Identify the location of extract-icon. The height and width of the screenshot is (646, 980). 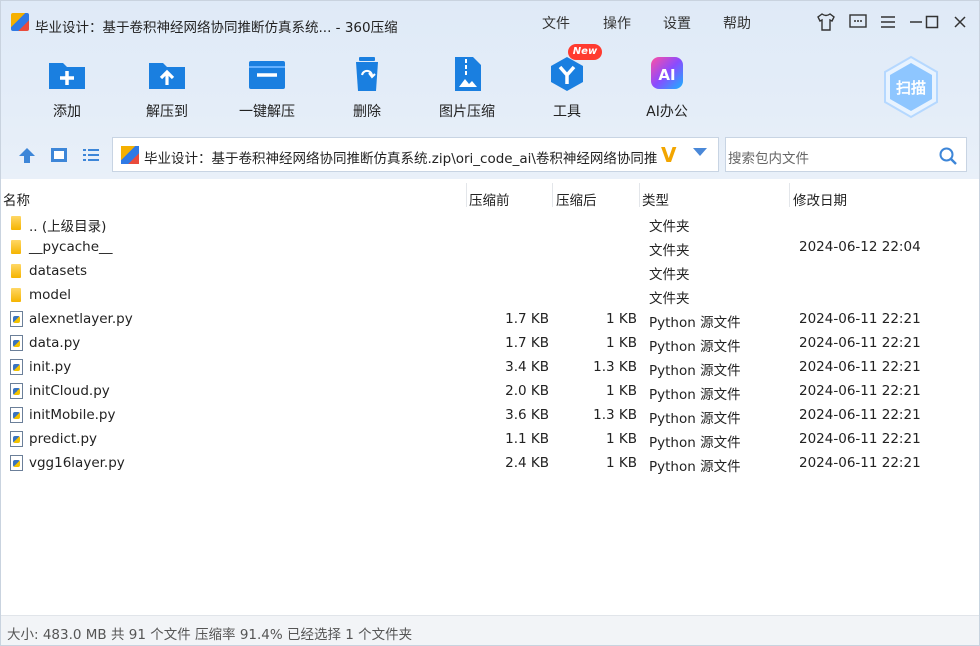
(167, 76).